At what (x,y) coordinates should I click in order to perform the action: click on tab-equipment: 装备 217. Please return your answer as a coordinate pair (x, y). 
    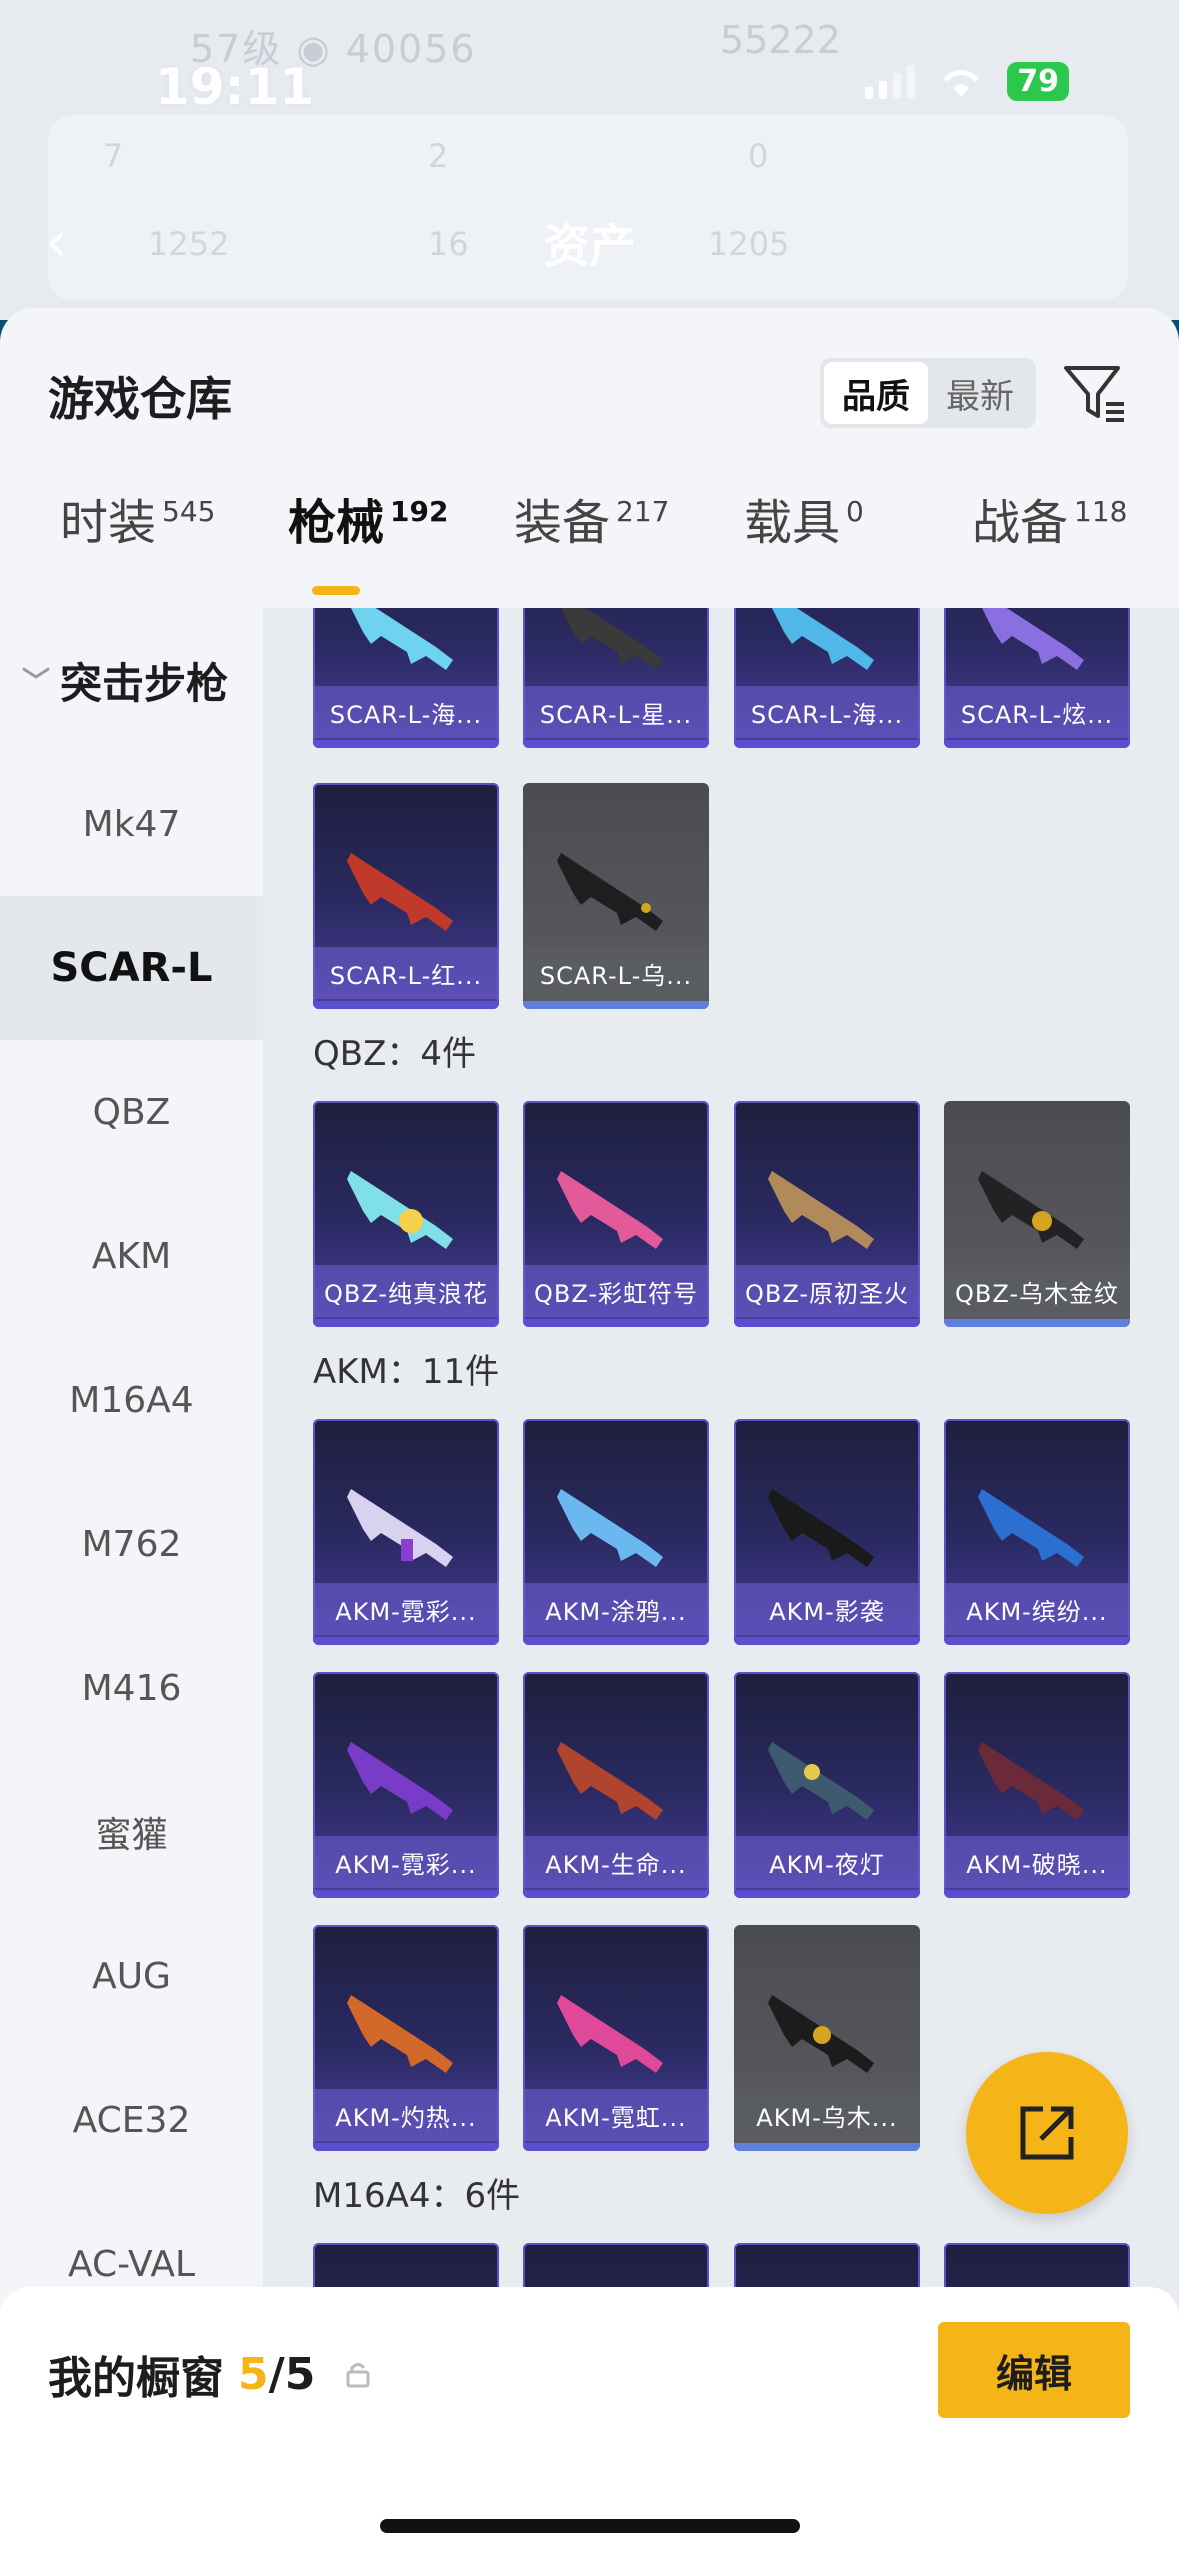
    Looking at the image, I should click on (591, 518).